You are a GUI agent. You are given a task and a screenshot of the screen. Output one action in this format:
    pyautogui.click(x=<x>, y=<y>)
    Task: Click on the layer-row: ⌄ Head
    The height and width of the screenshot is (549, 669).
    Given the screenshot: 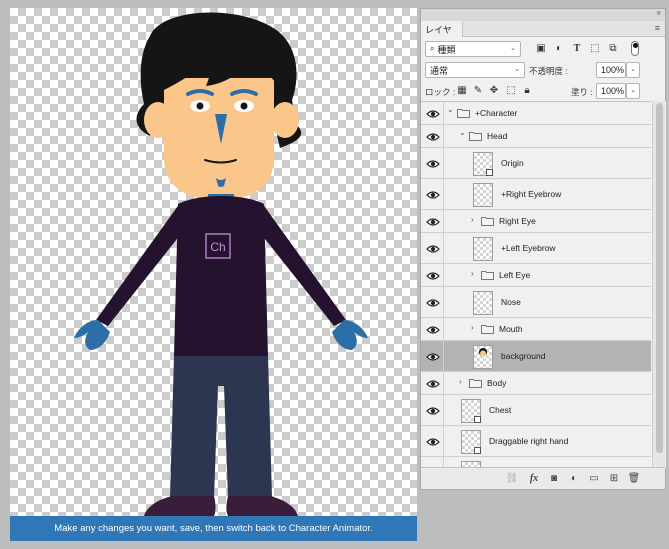 What is the action you would take?
    pyautogui.click(x=536, y=136)
    